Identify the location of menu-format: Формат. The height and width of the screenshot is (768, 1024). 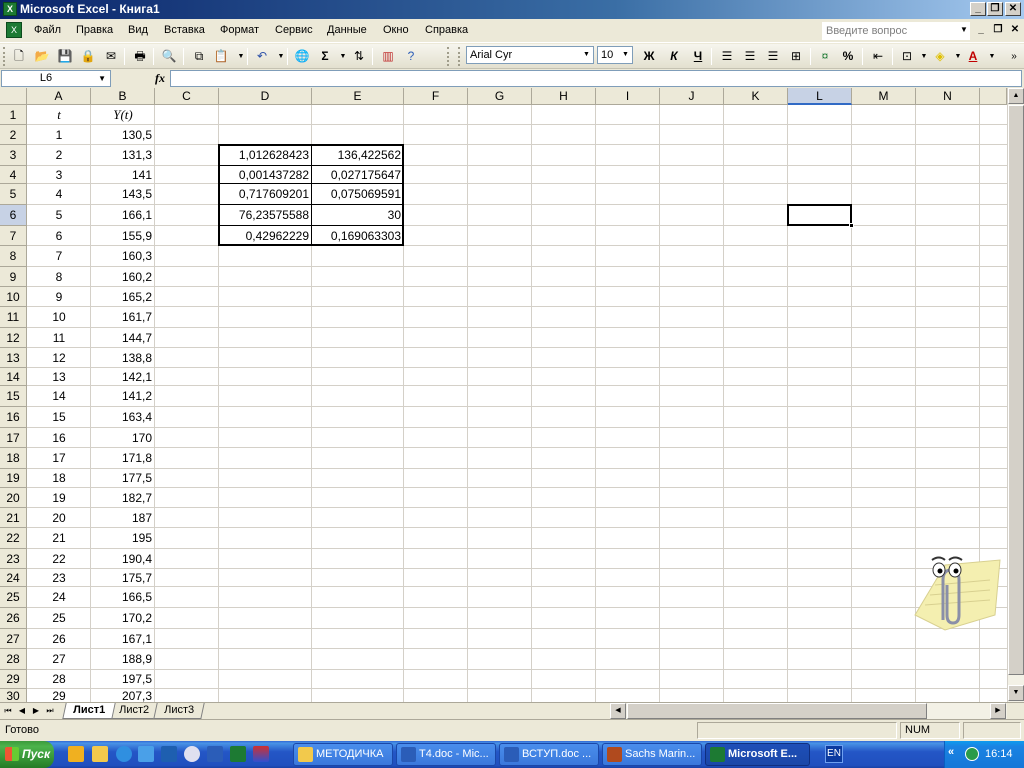
(239, 30).